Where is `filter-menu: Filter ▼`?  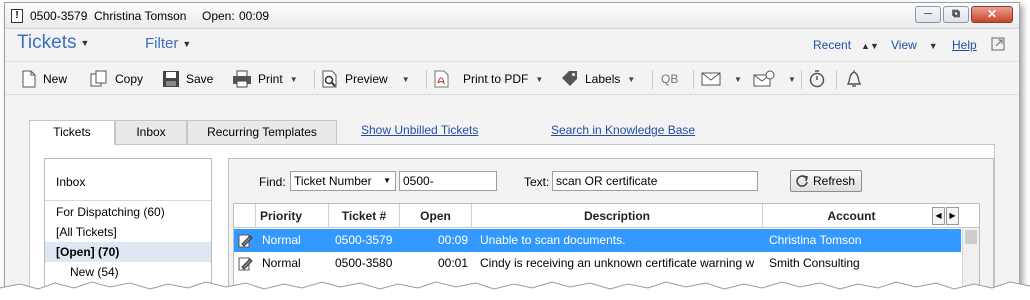 filter-menu: Filter ▼ is located at coordinates (168, 43).